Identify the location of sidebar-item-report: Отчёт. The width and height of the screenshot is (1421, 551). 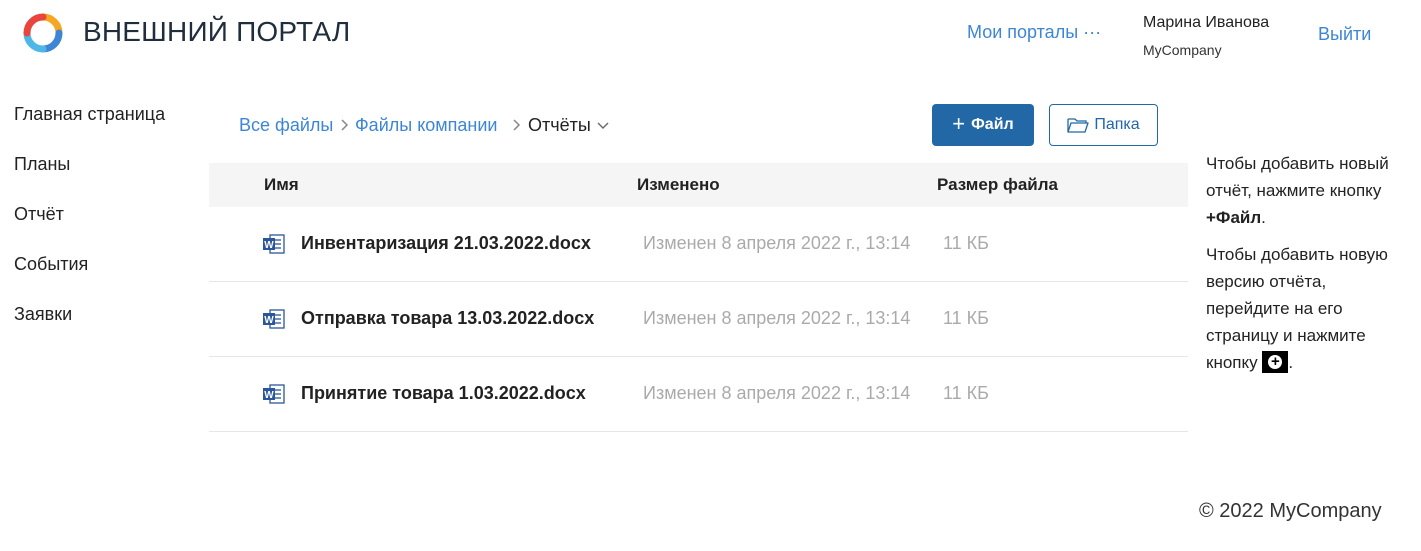
(104, 229).